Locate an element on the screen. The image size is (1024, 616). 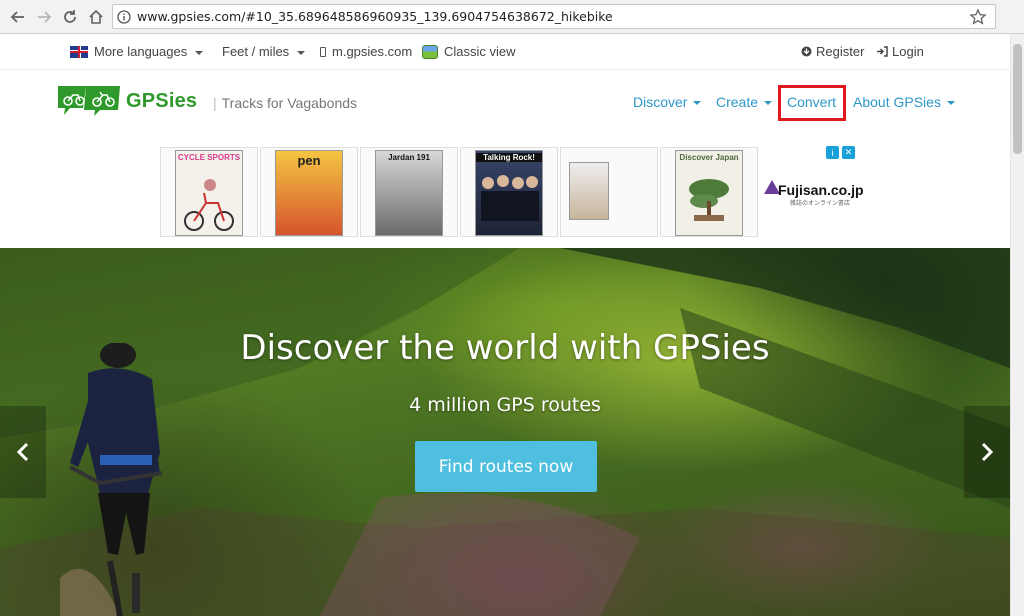
ad-magazine-1: CYCLE SPORTS is located at coordinates (209, 192).